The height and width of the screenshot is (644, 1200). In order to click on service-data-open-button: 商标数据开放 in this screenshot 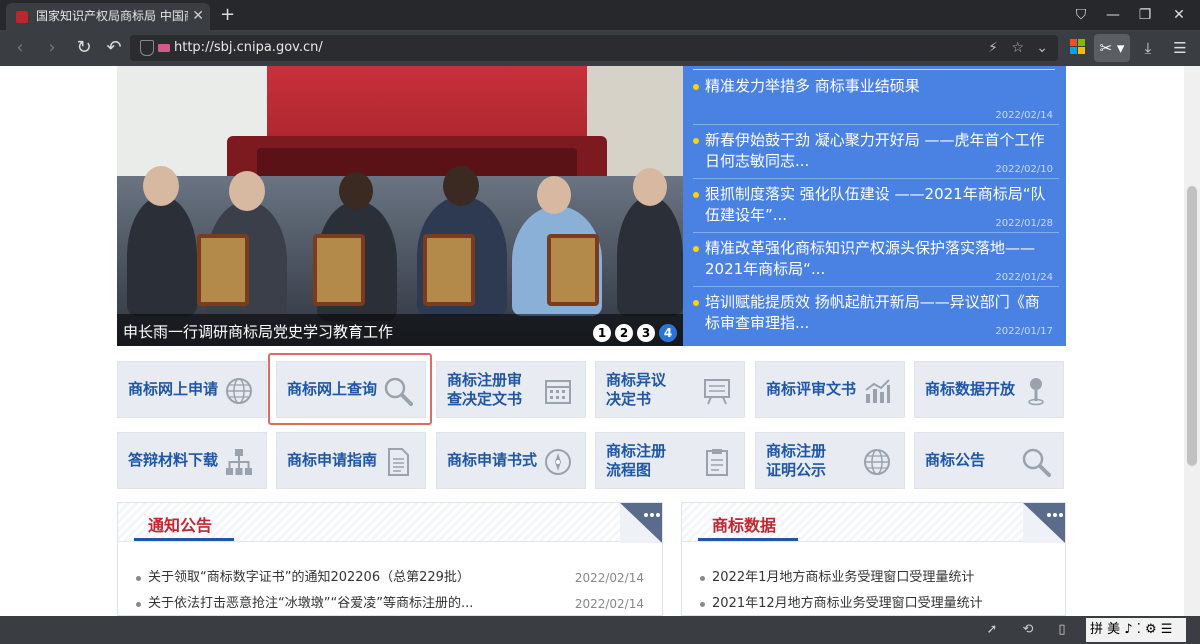, I will do `click(989, 389)`.